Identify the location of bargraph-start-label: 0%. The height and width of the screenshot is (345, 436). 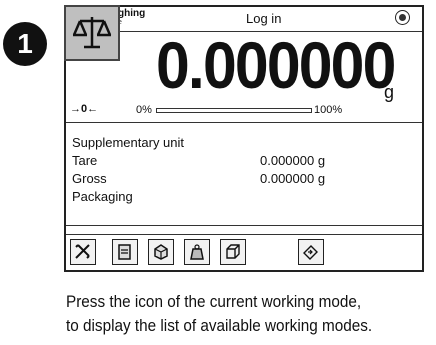
(144, 110).